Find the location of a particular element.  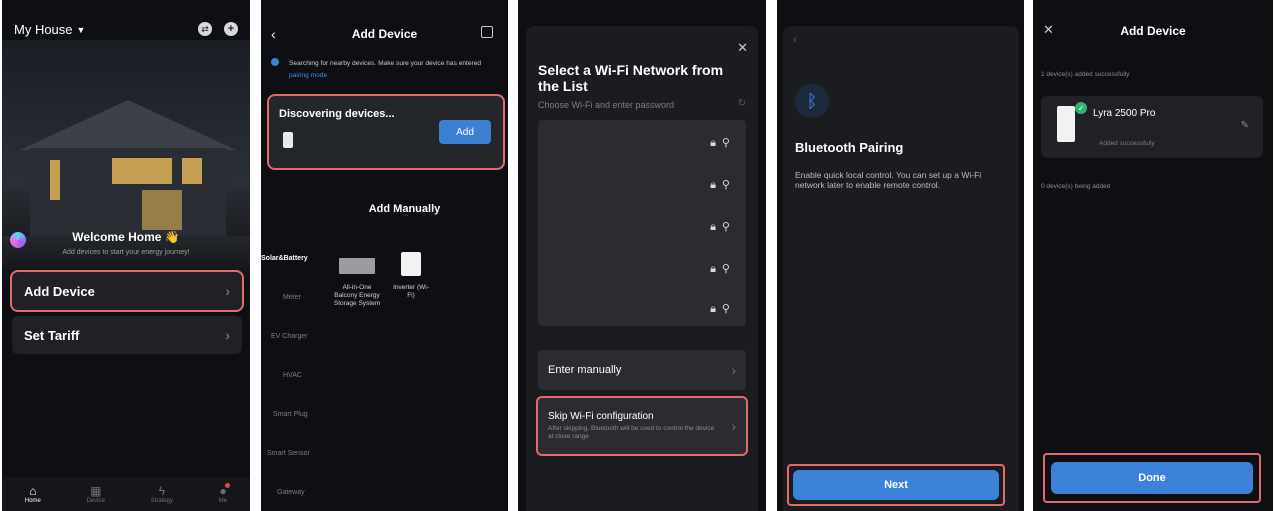

add-manually-title: Add Manually is located at coordinates (404, 209).